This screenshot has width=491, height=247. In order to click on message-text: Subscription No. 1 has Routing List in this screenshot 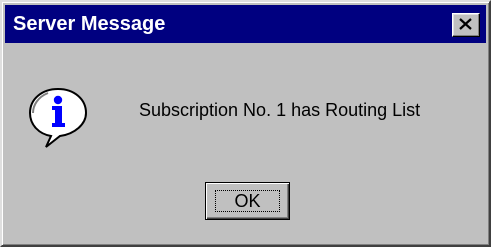, I will do `click(280, 110)`.